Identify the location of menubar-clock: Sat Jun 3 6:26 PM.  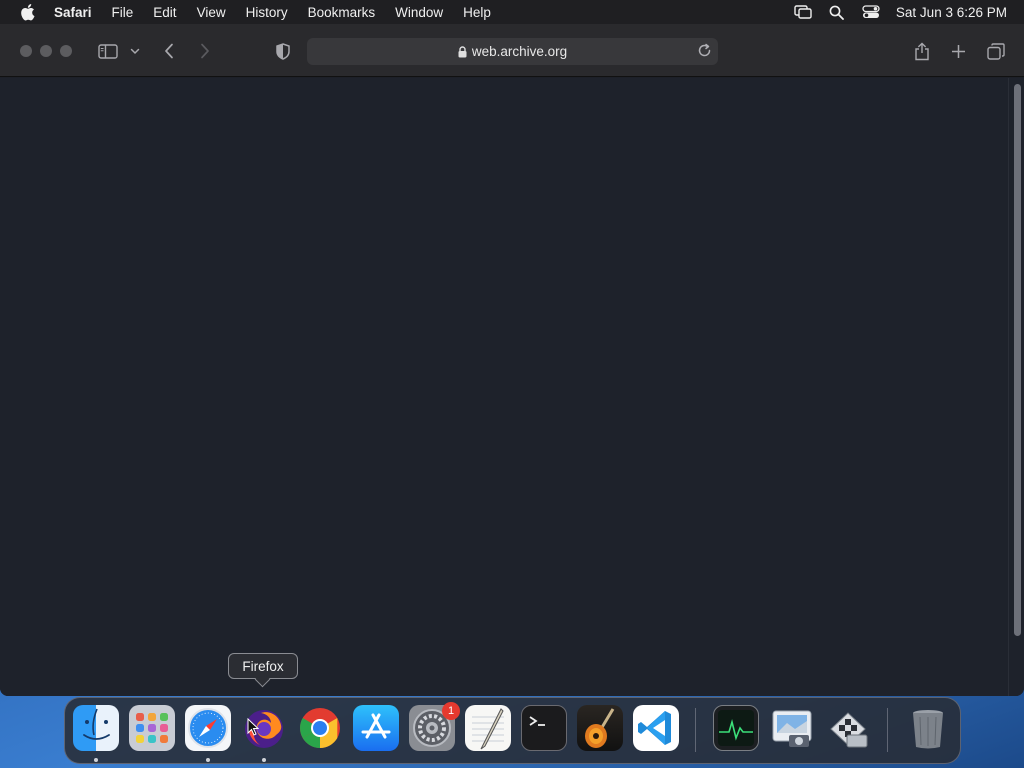
(956, 12).